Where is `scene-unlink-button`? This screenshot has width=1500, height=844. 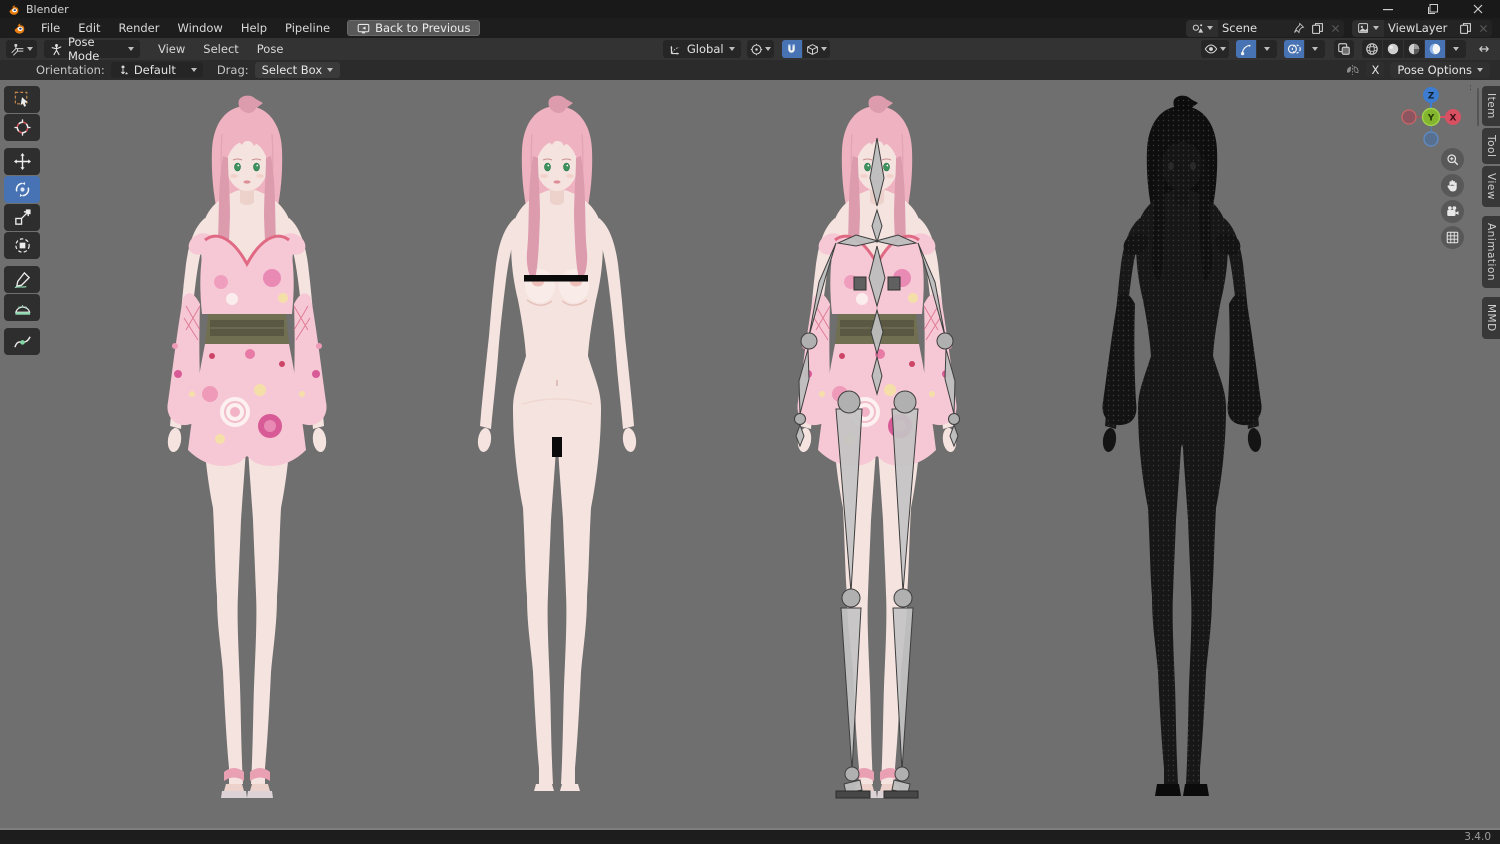 scene-unlink-button is located at coordinates (1335, 28).